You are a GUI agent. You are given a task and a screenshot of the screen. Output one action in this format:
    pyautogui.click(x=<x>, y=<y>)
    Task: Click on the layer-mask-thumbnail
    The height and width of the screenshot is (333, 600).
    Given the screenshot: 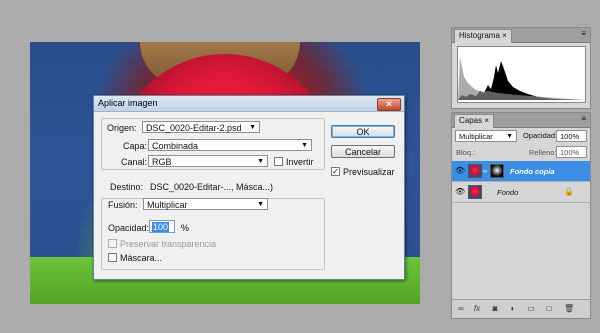 What is the action you would take?
    pyautogui.click(x=497, y=171)
    